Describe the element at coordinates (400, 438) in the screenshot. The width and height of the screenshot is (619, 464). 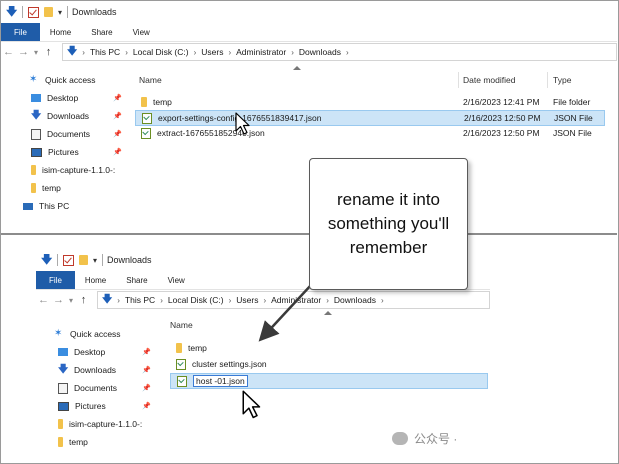
I see `chat-bubble-icon` at that location.